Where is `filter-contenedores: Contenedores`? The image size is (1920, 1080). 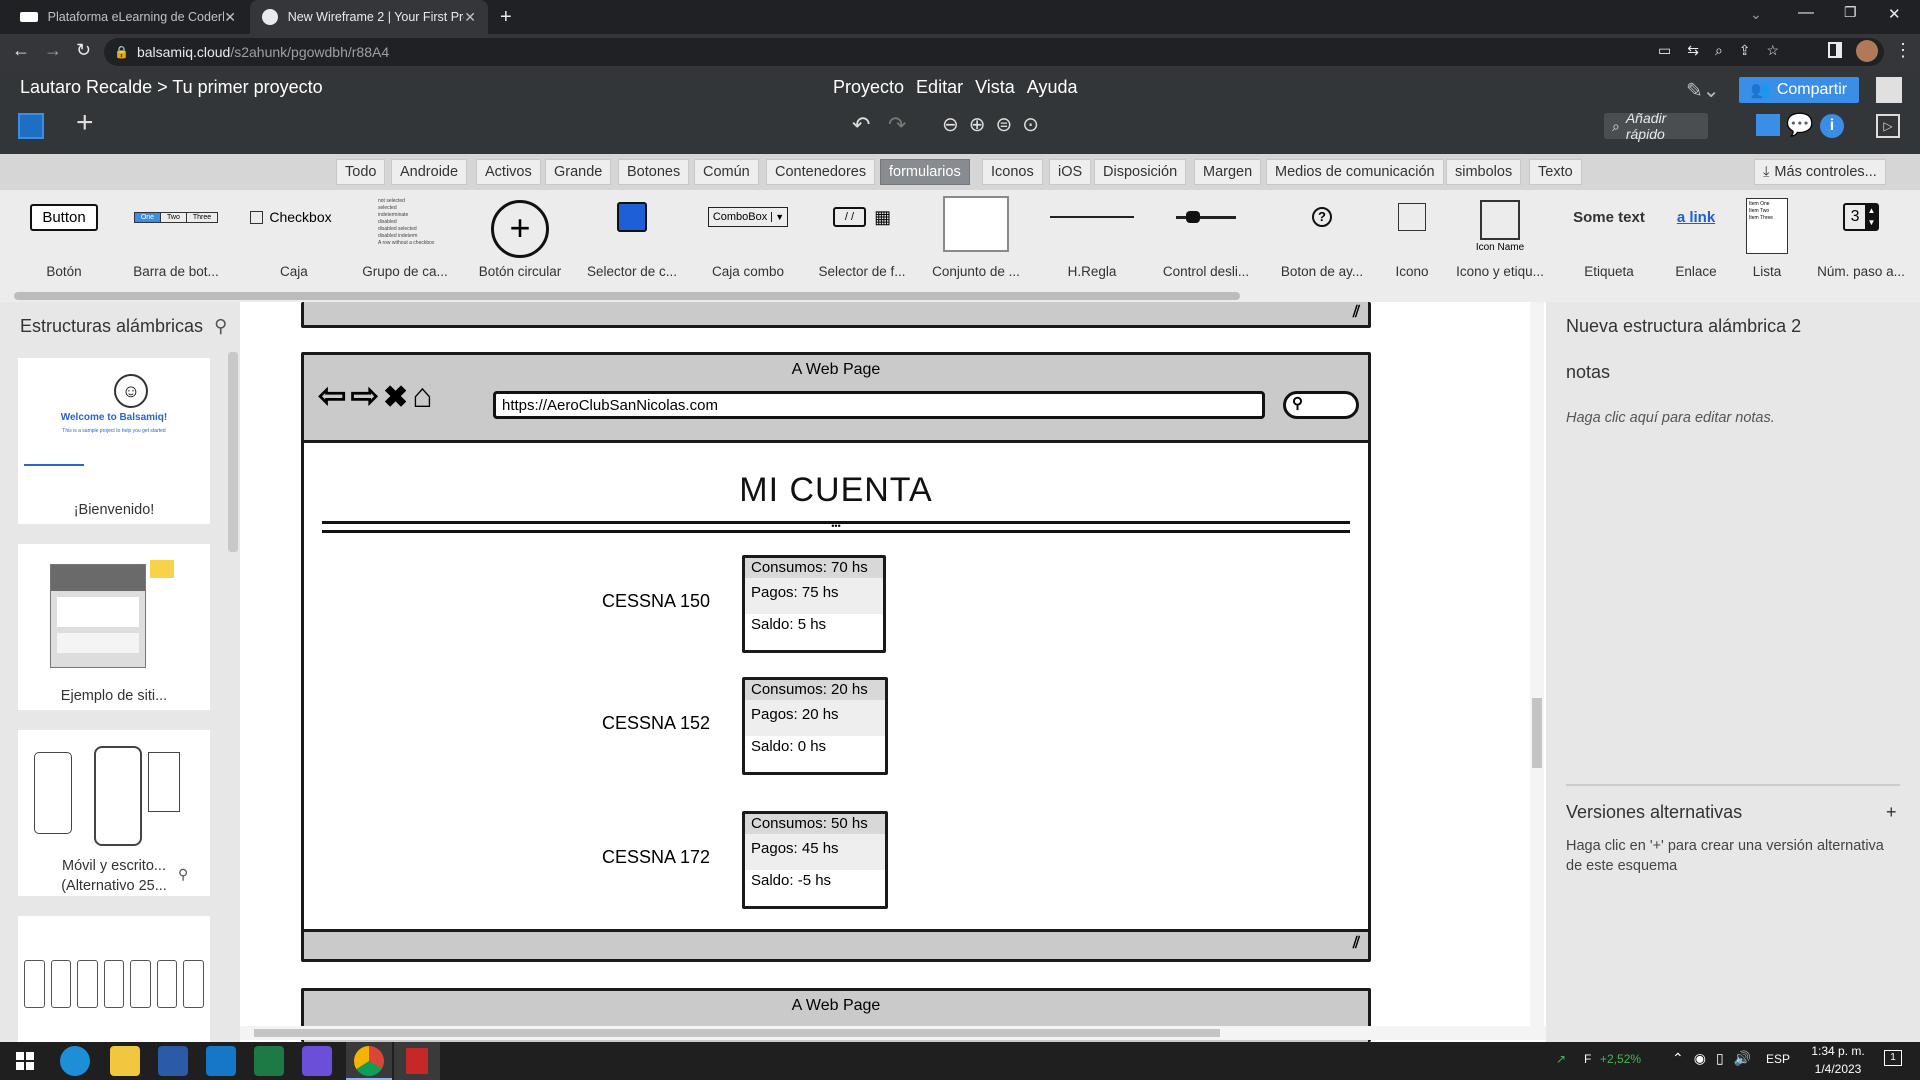
filter-contenedores: Contenedores is located at coordinates (821, 172).